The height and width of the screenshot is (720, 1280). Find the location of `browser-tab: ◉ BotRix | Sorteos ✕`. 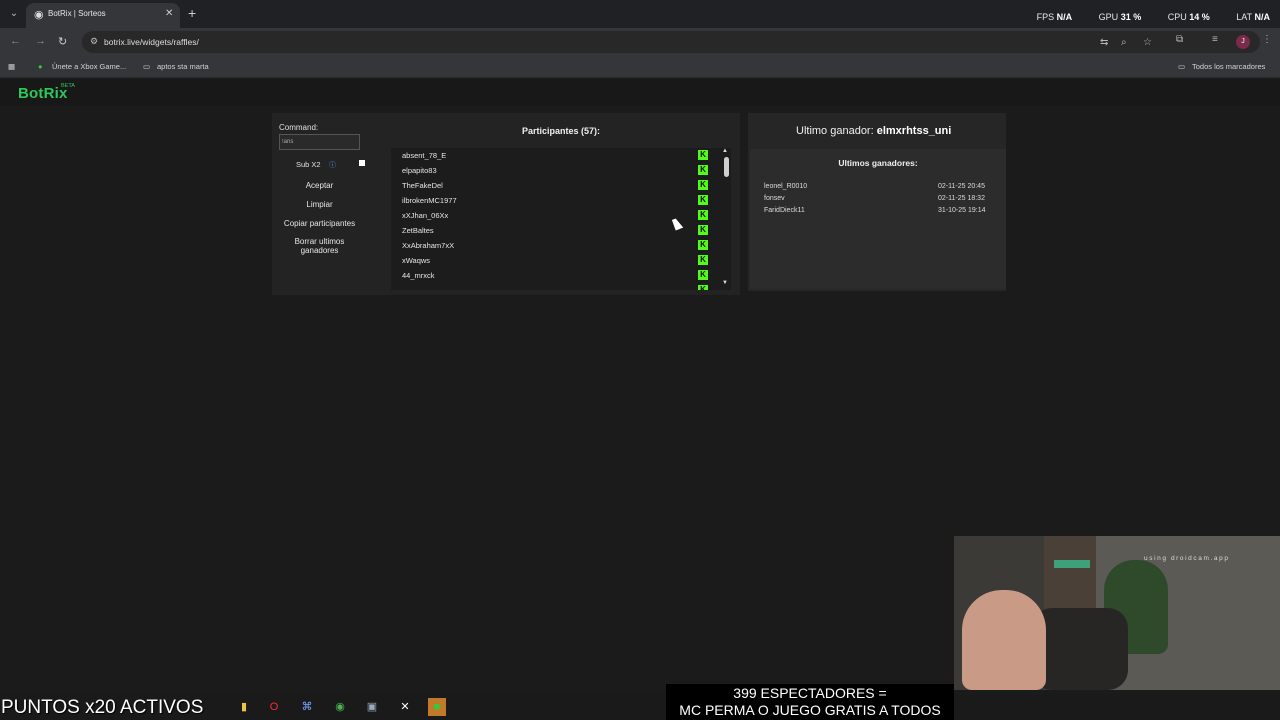

browser-tab: ◉ BotRix | Sorteos ✕ is located at coordinates (103, 15).